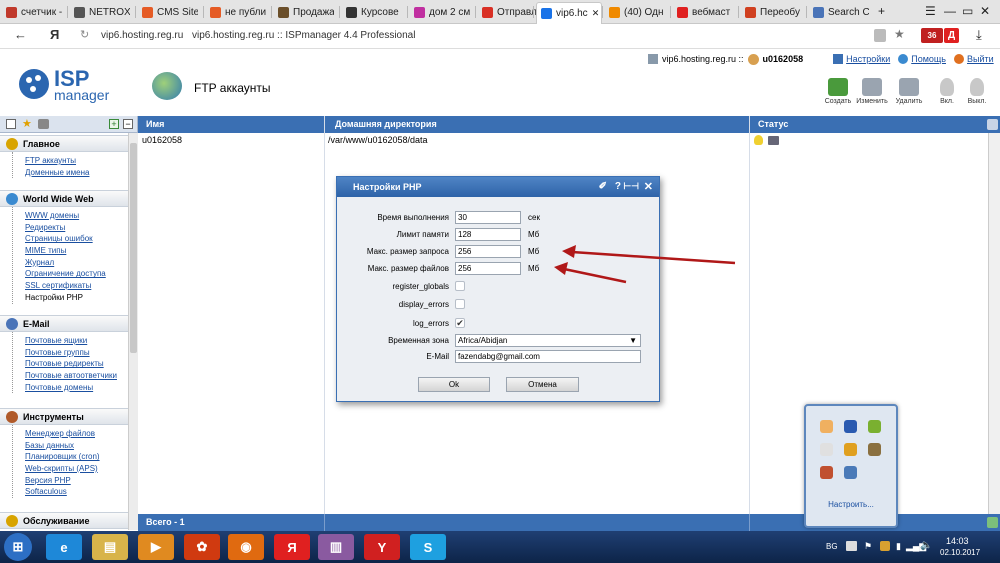  What do you see at coordinates (928, 59) in the screenshot?
I see `help-link: Помощь` at bounding box center [928, 59].